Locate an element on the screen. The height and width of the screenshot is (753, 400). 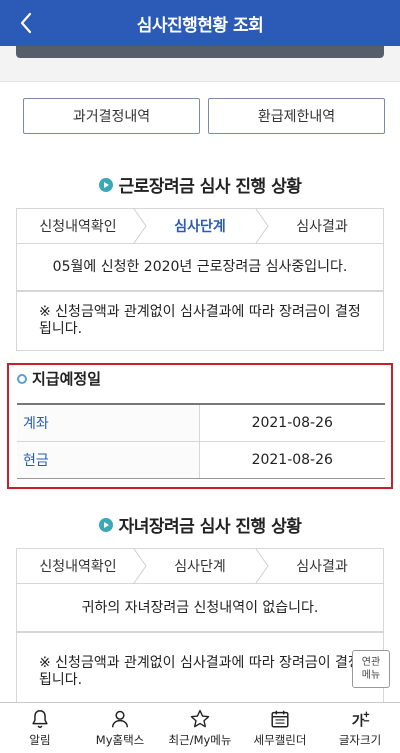
star-icon is located at coordinates (200, 718).